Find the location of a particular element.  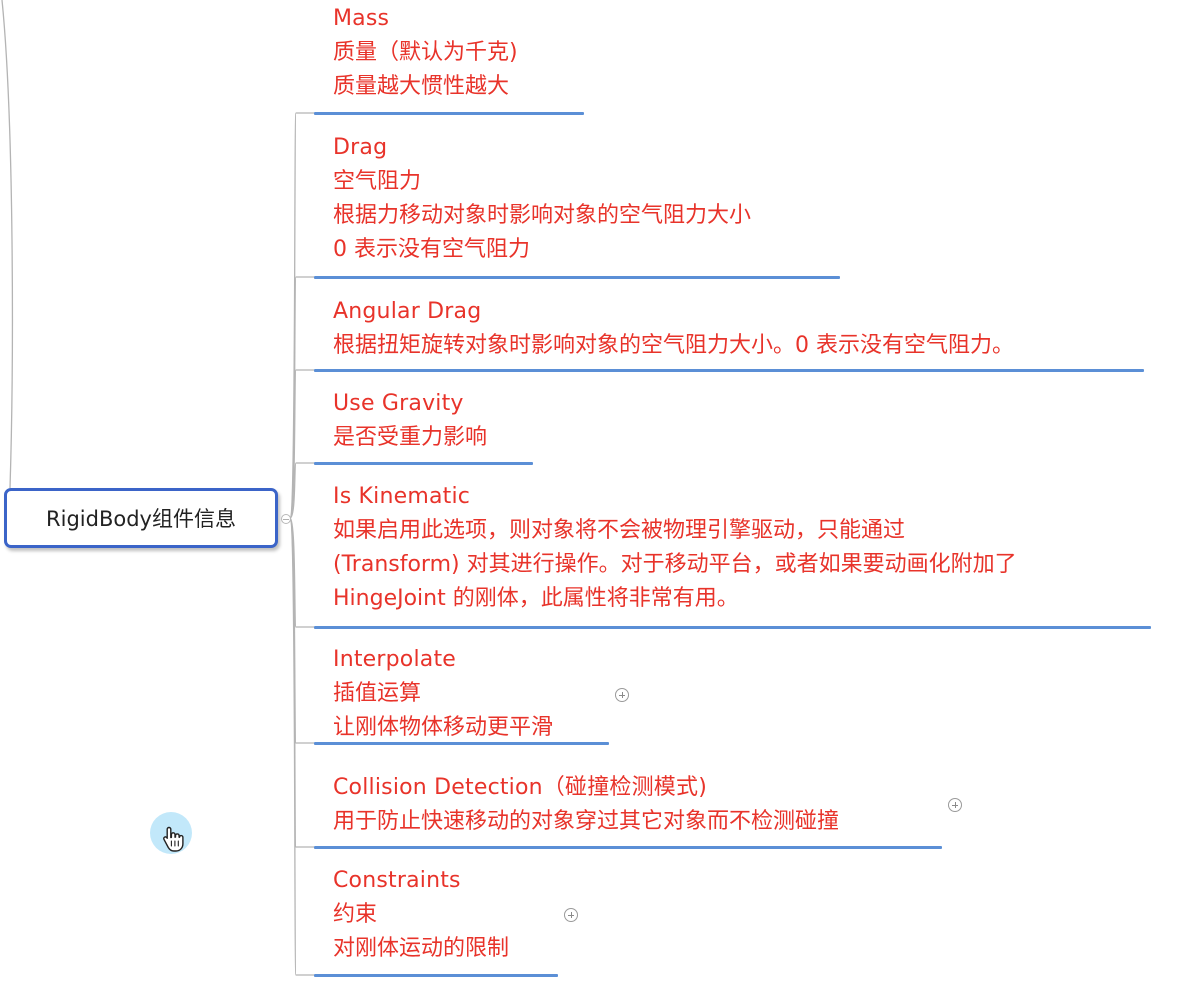

topic-description-line: 根据扭矩旋转对象时影响对象的空气阻力大小。0 表示没有空气阻力。 is located at coordinates (673, 345).